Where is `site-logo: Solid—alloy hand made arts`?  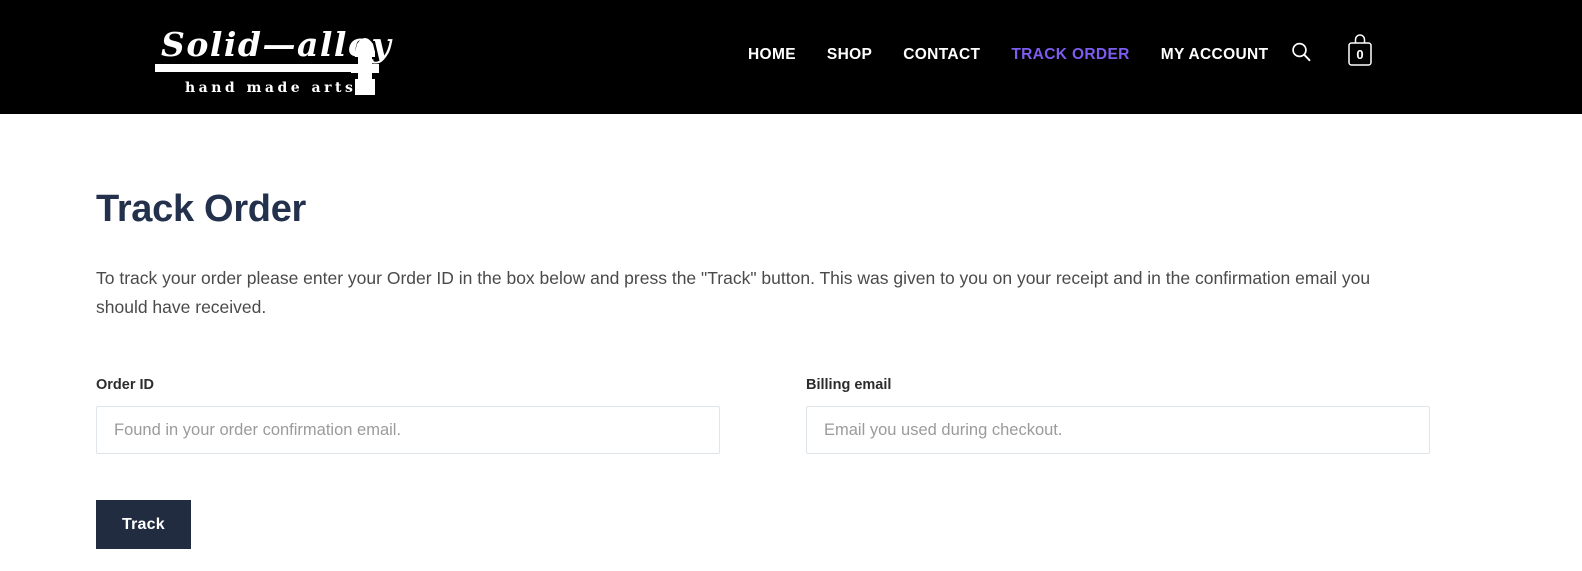
site-logo: Solid—alloy hand made arts is located at coordinates (275, 58).